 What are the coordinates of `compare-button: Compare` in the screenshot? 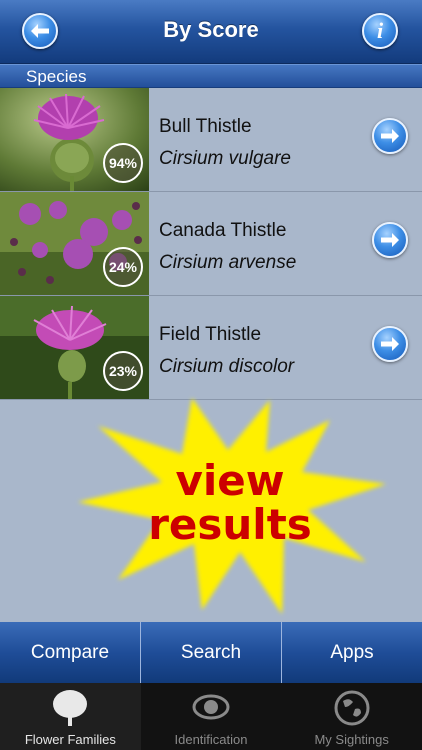 It's located at (70, 652).